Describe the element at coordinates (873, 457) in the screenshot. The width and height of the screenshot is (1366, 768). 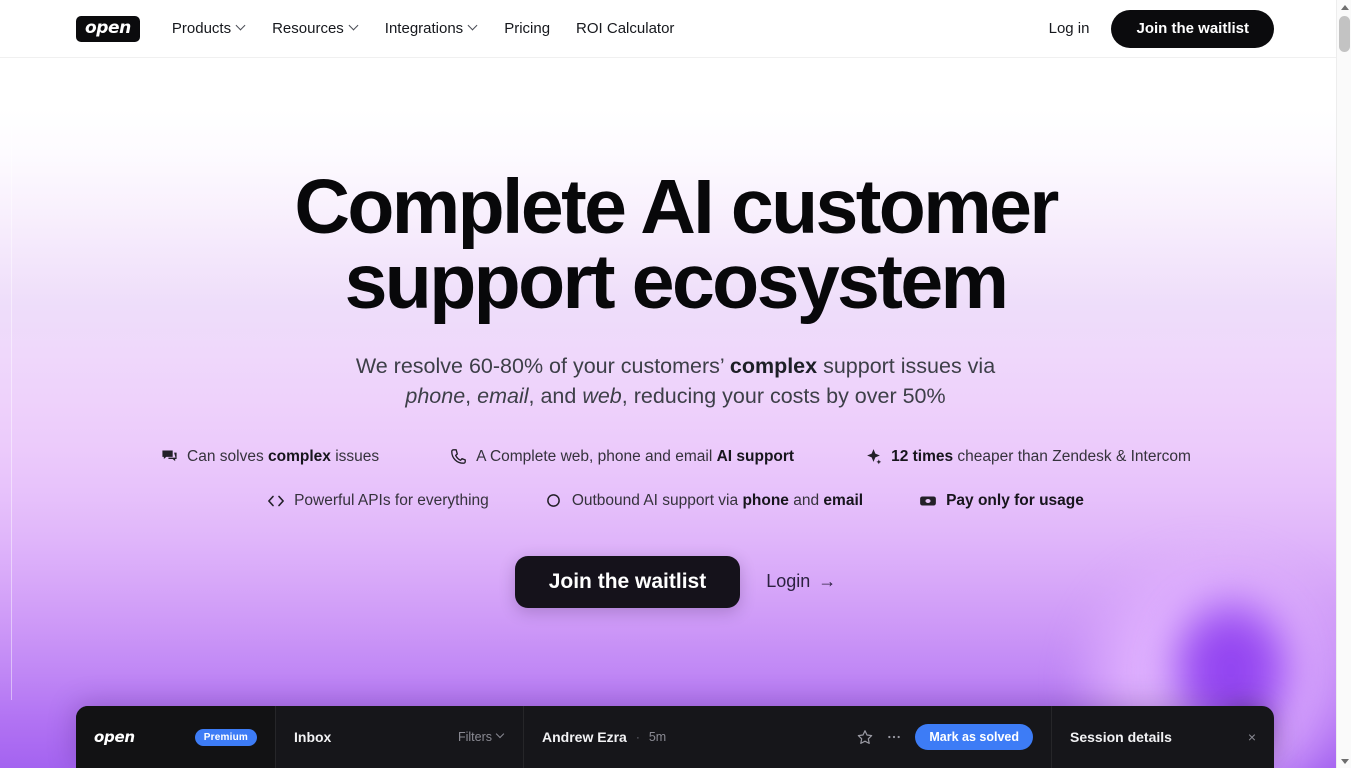
I see `sparkle-icon` at that location.